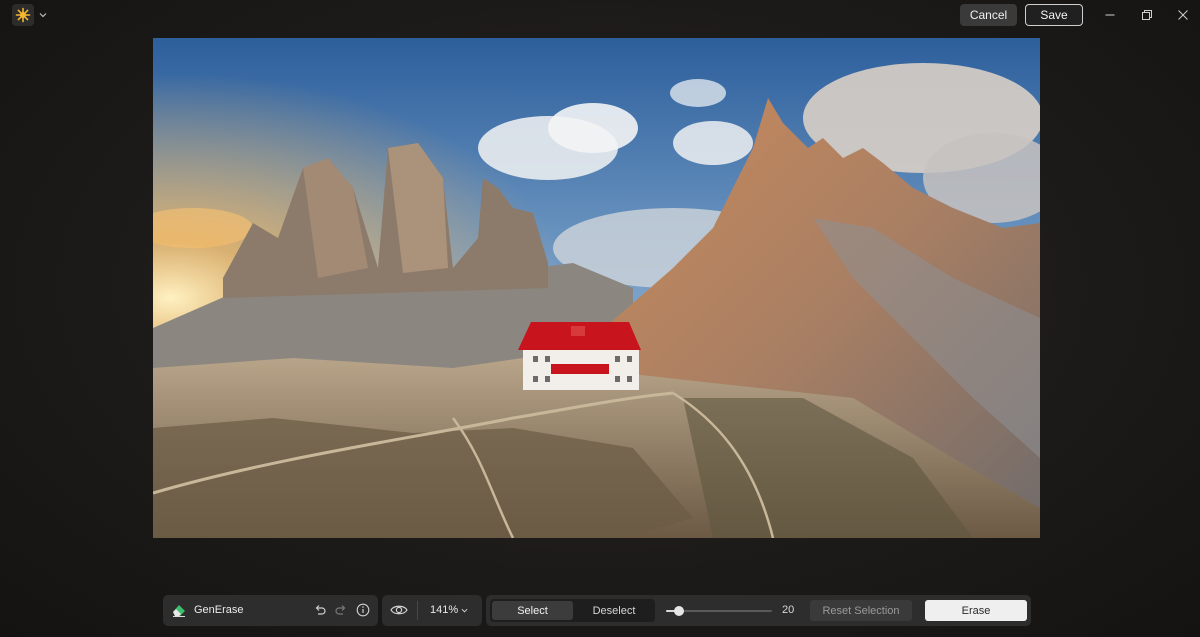 This screenshot has width=1200, height=637. Describe the element at coordinates (614, 610) in the screenshot. I see `deselect-button: Deselect` at that location.